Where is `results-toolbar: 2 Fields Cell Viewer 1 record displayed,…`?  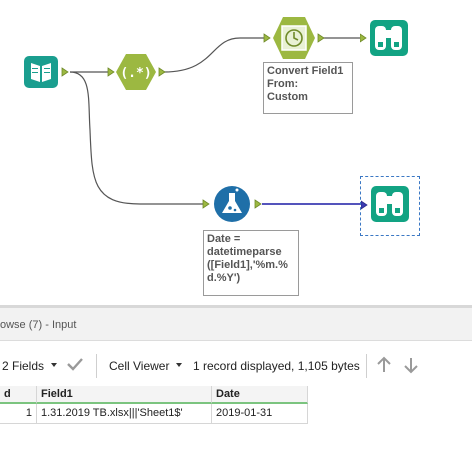 results-toolbar: 2 Fields Cell Viewer 1 record displayed,… is located at coordinates (236, 364).